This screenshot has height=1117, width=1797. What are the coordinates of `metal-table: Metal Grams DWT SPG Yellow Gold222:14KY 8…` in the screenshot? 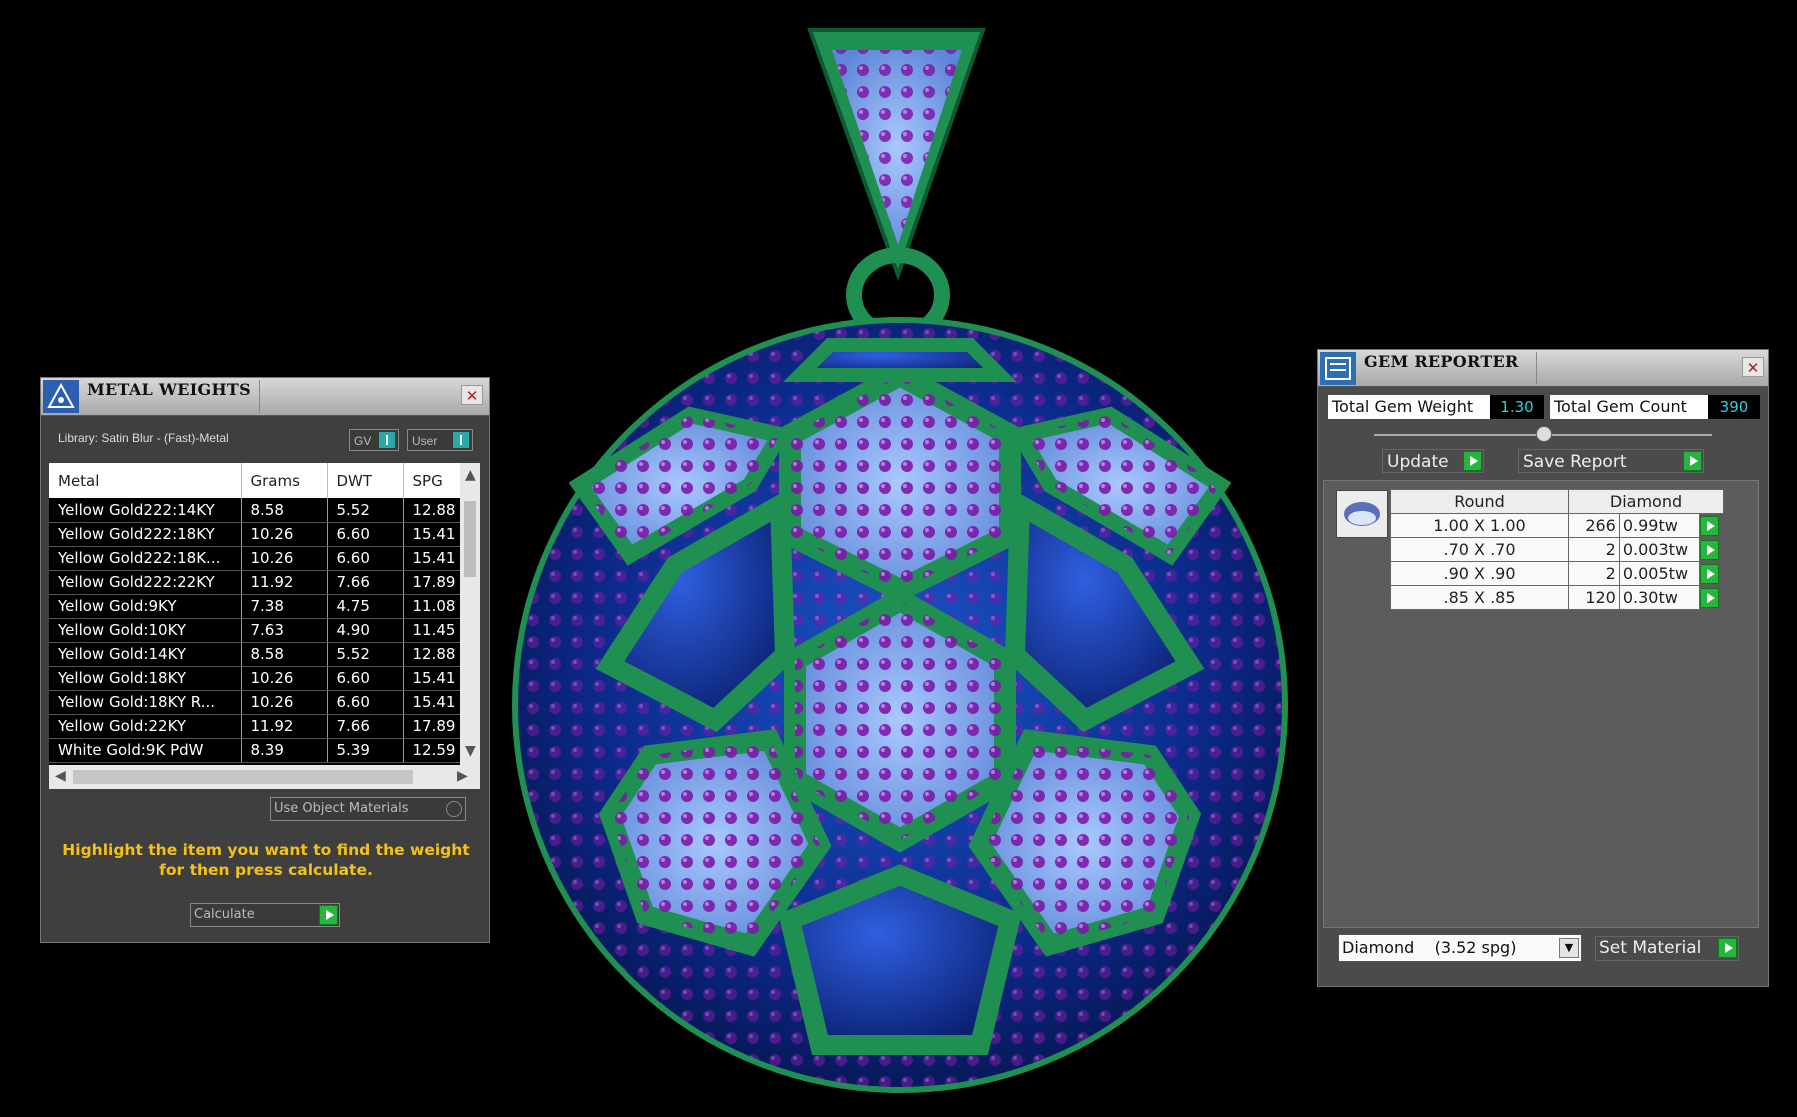 It's located at (264, 614).